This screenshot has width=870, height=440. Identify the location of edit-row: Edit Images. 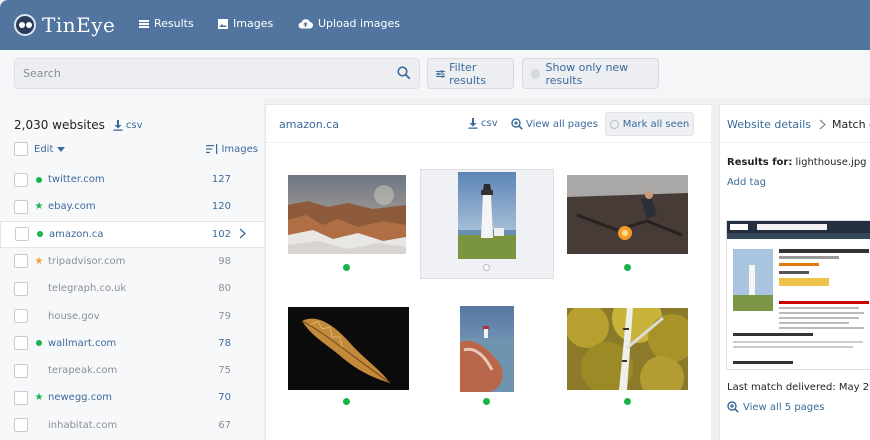
(136, 149).